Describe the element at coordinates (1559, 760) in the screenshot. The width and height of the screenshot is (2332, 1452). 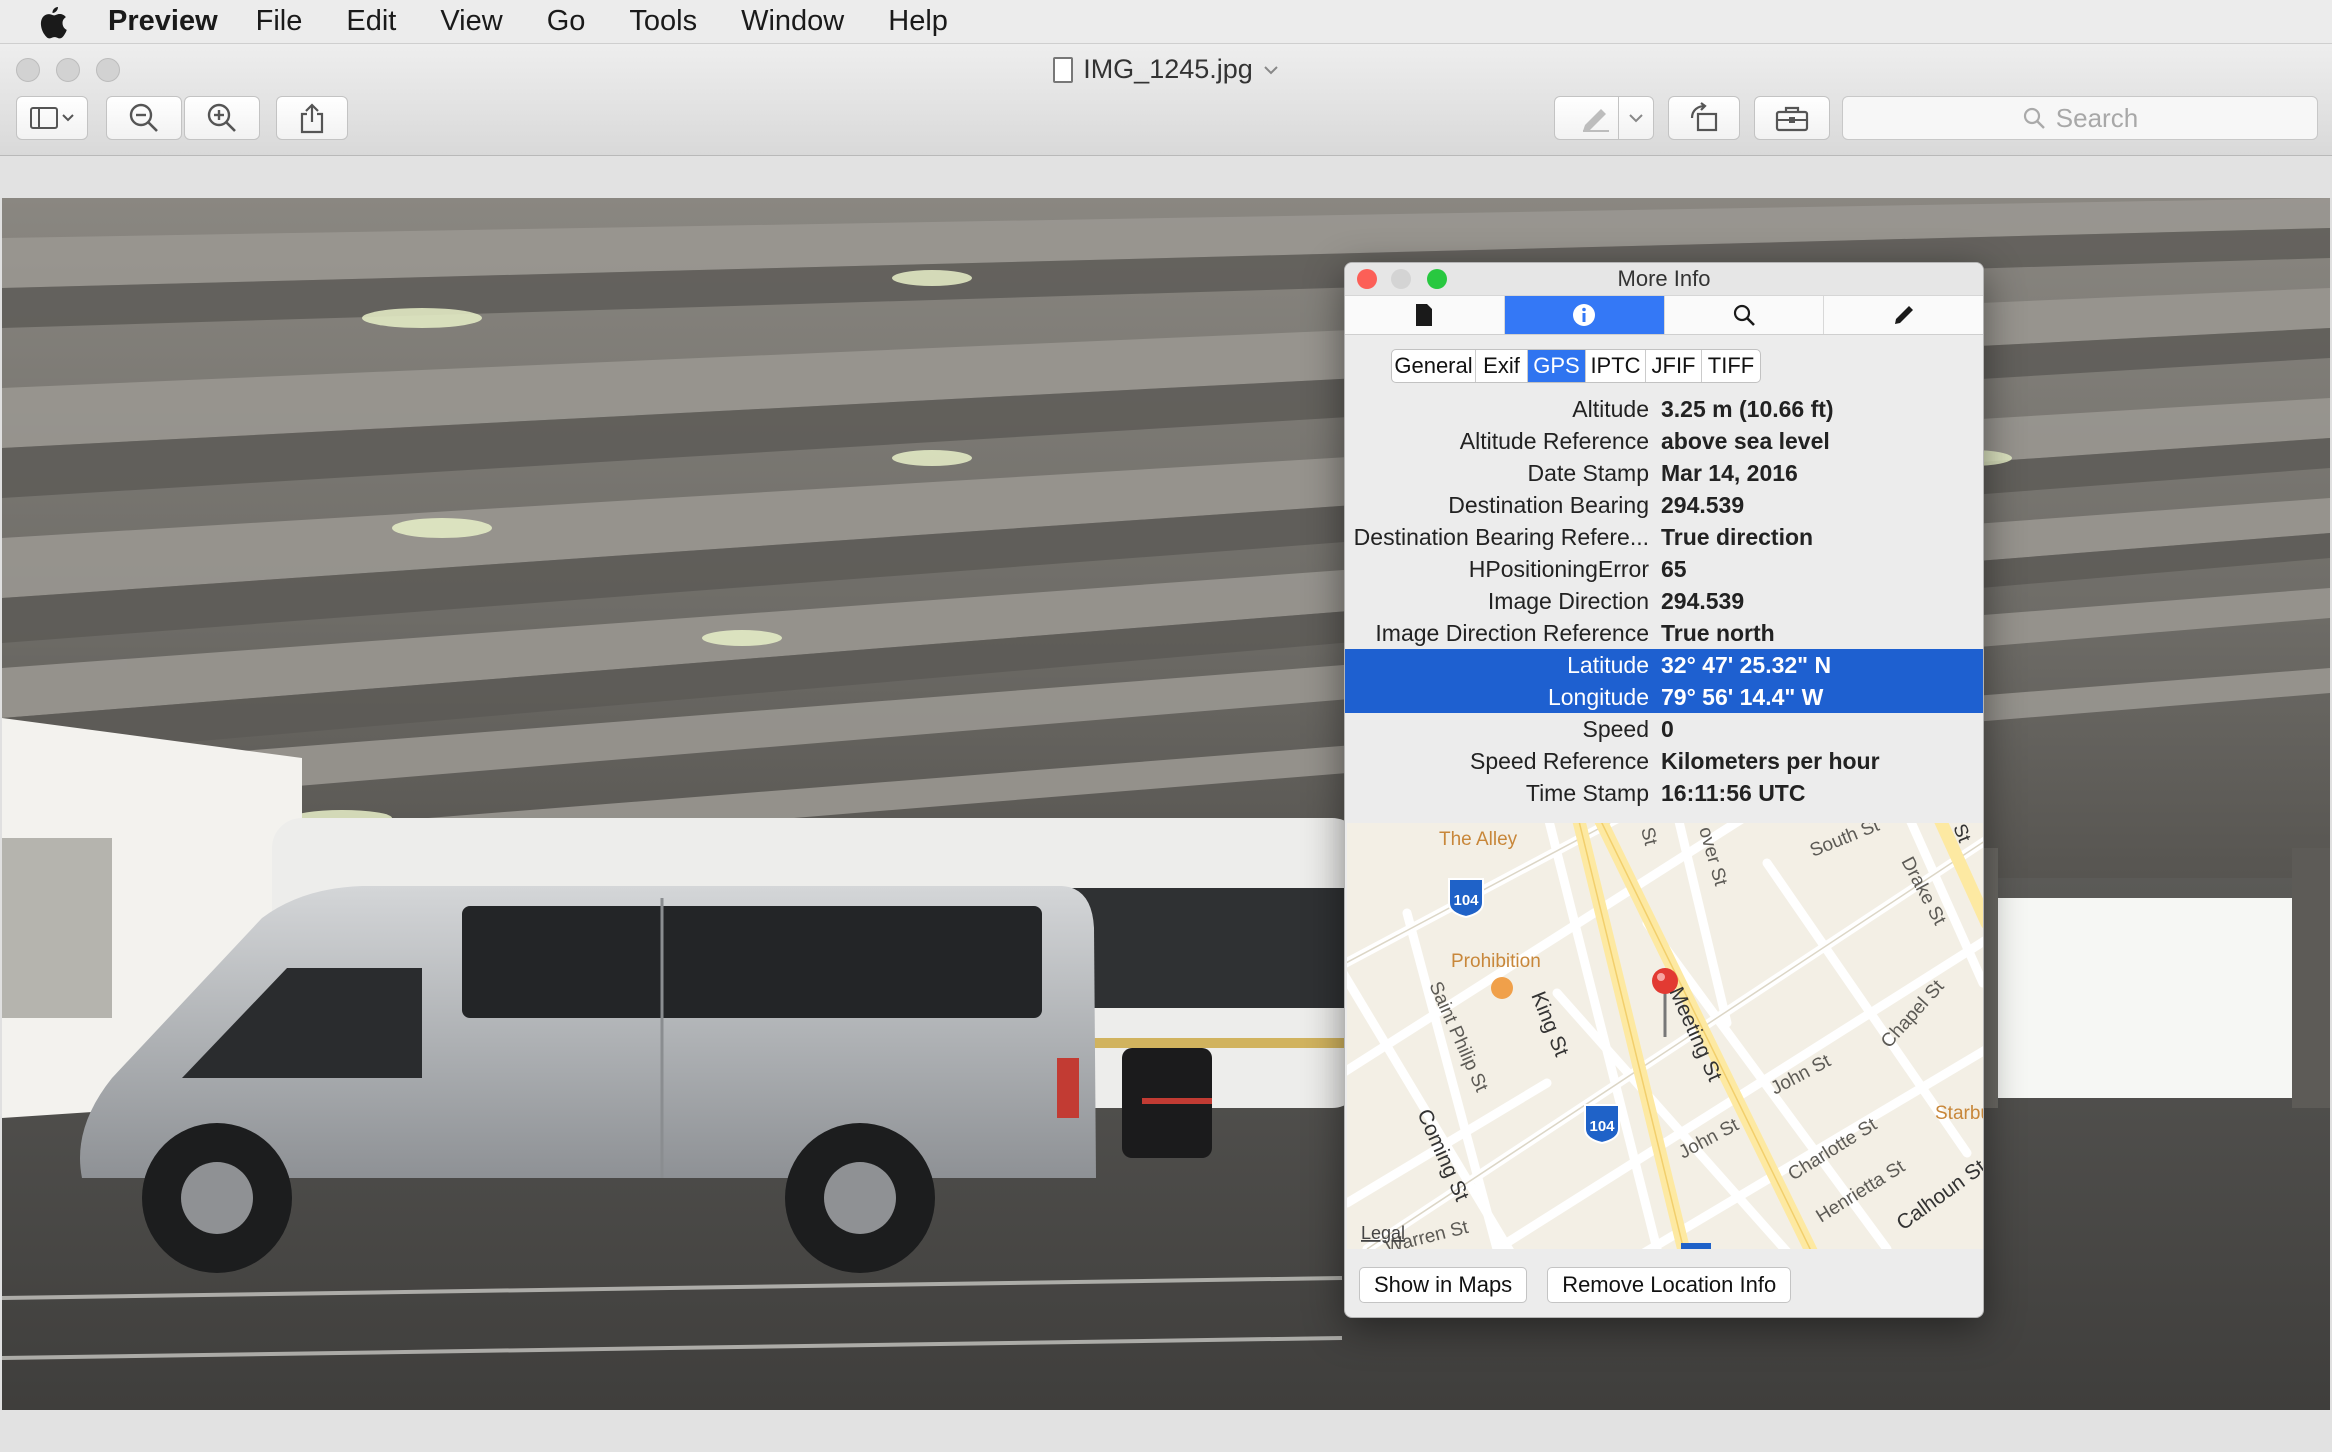
I see `row-key: Speed Reference` at that location.